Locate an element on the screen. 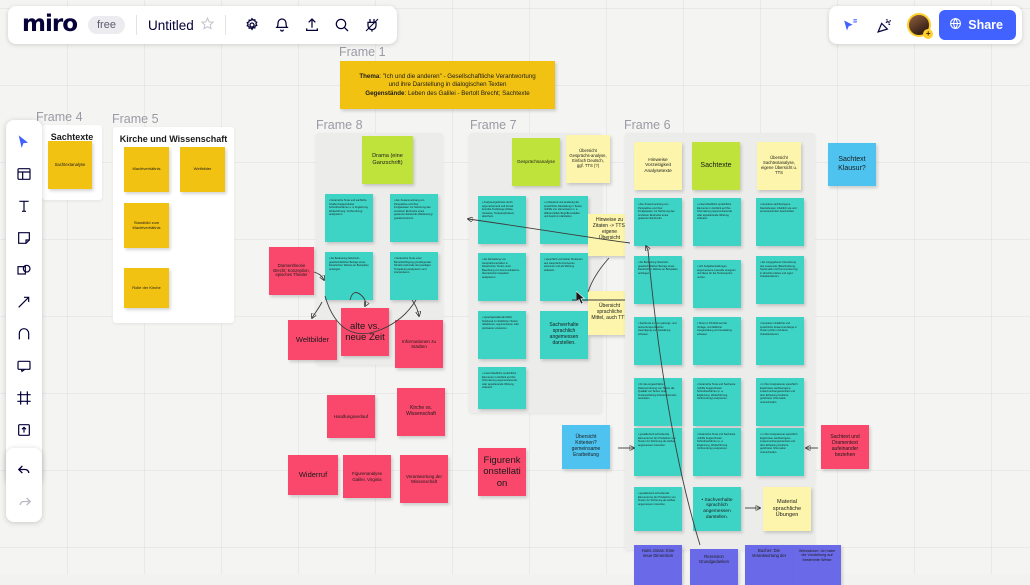 The width and height of the screenshot is (1030, 585). frame-icon is located at coordinates (24, 398).